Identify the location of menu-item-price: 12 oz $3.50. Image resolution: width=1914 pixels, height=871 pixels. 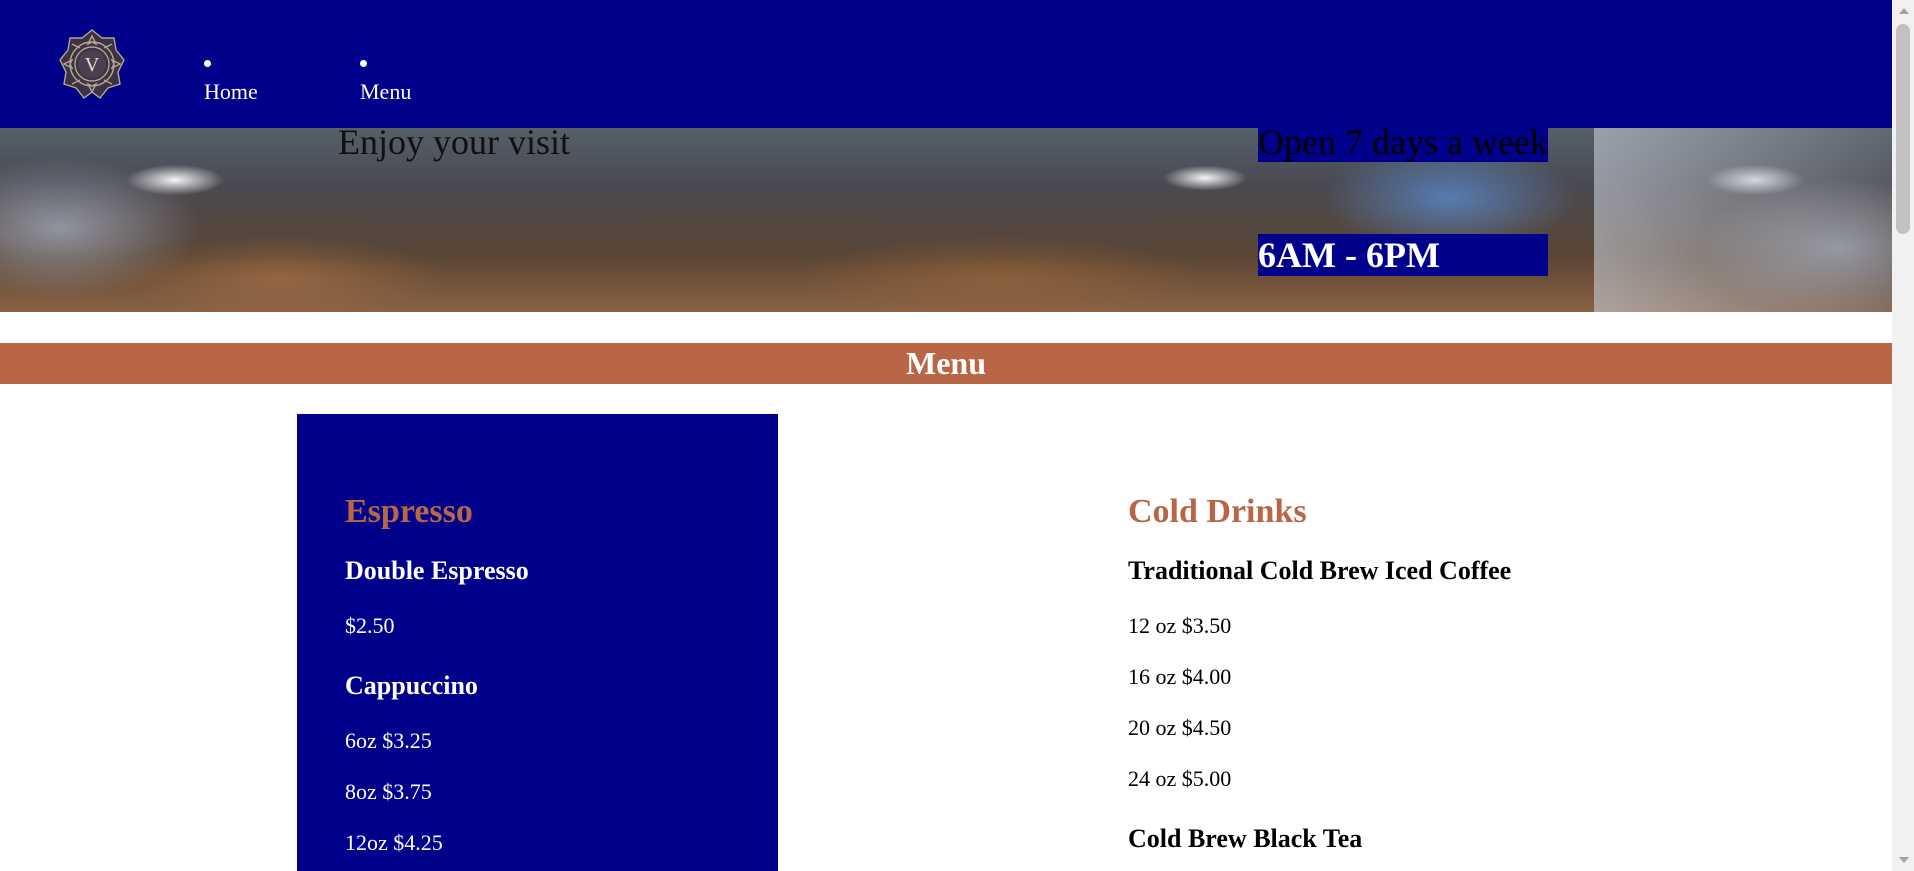
(1180, 625).